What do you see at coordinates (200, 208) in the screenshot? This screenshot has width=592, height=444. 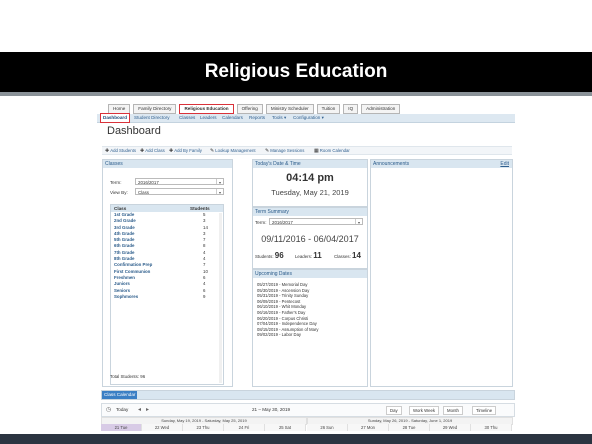 I see `col-students: Students` at bounding box center [200, 208].